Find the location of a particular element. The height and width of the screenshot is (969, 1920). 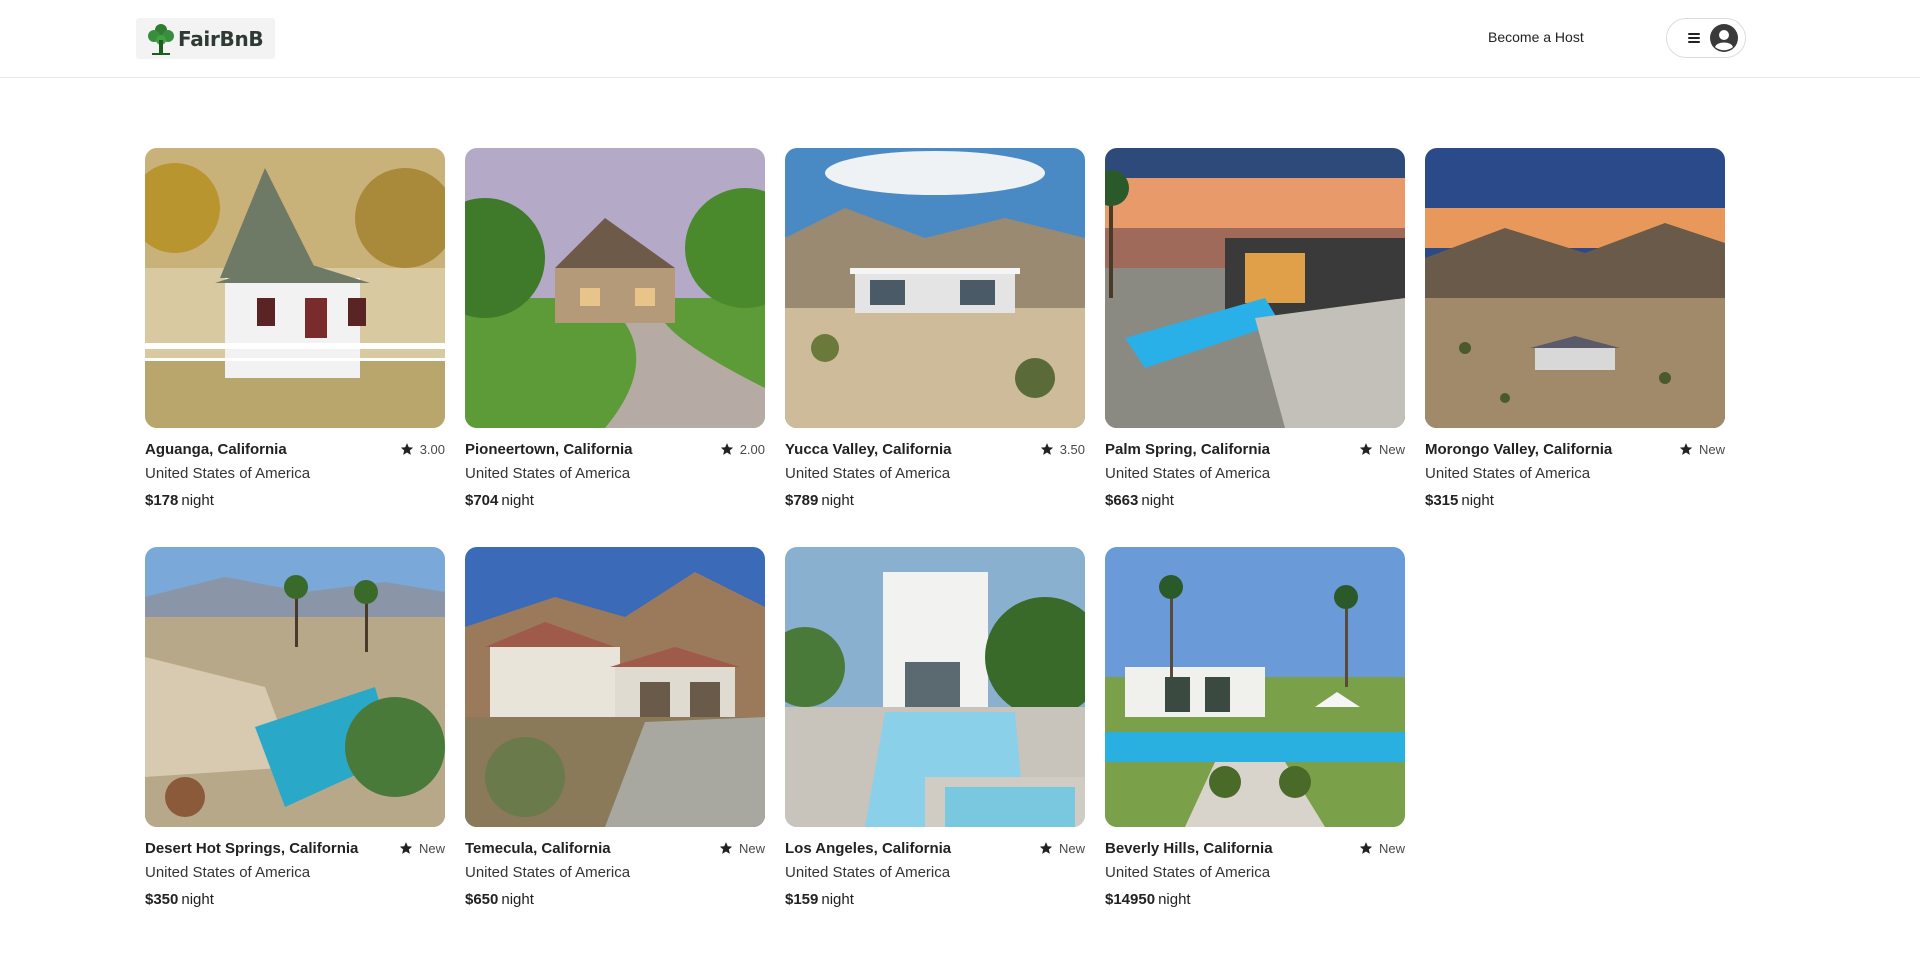

listing-price-row: $650 night is located at coordinates (499, 899).